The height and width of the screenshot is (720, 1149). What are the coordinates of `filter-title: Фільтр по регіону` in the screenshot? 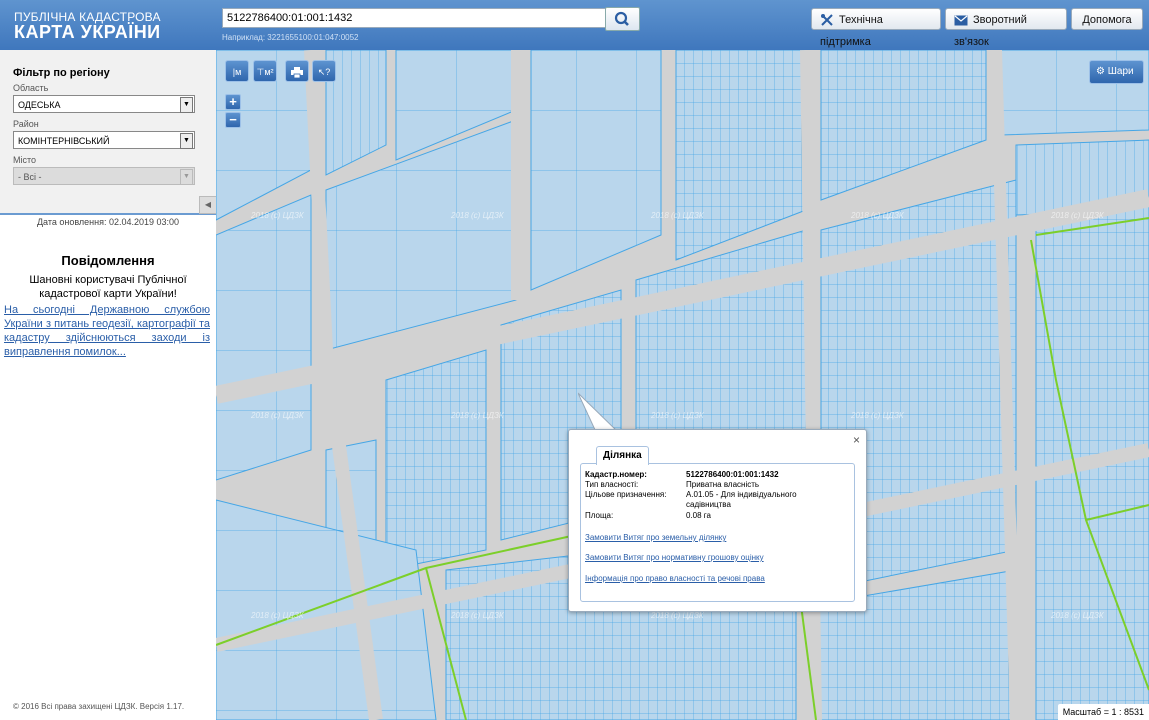 It's located at (61, 73).